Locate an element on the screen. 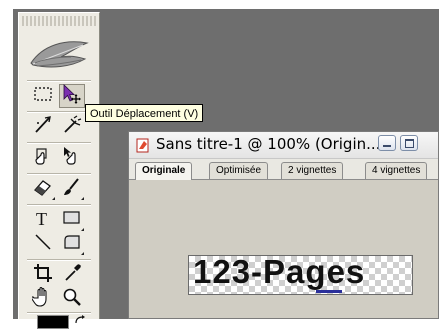 This screenshot has width=439, height=330. eyedropper-tool-icon is located at coordinates (72, 275).